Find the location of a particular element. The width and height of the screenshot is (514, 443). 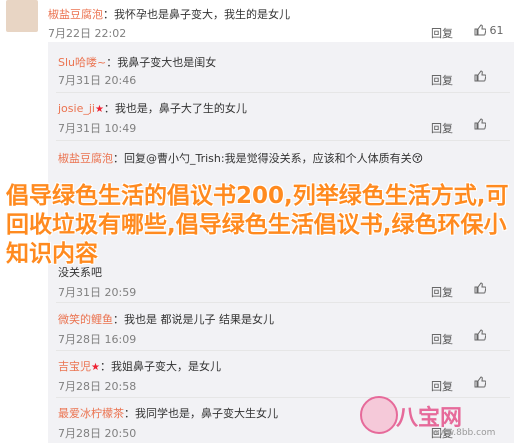

site-watermark: 八宝网 www.8bb.com is located at coordinates (432, 418).